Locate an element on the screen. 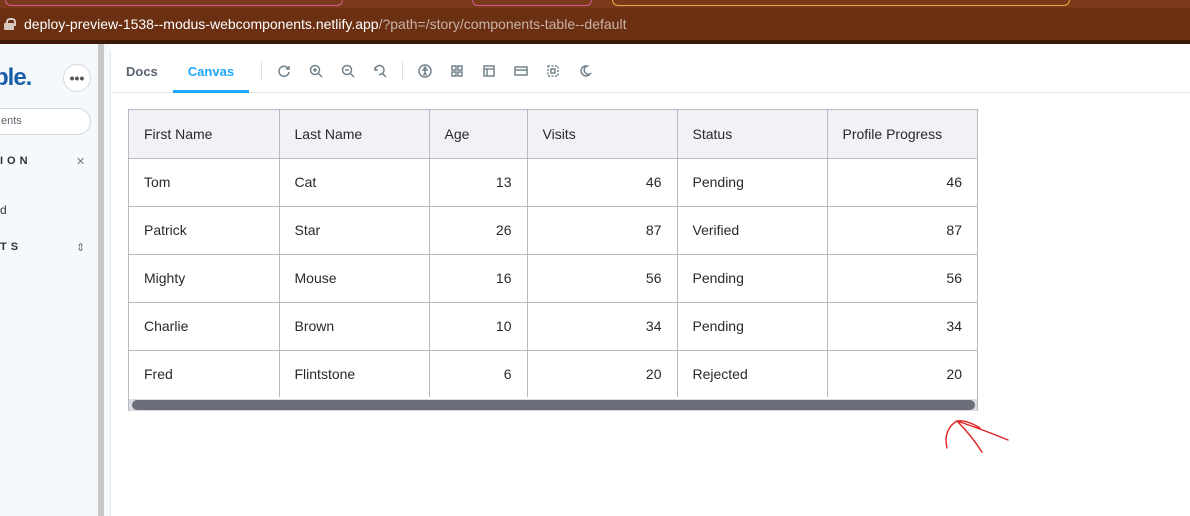 This screenshot has height=516, width=1190. table-cell: Mighty is located at coordinates (204, 278).